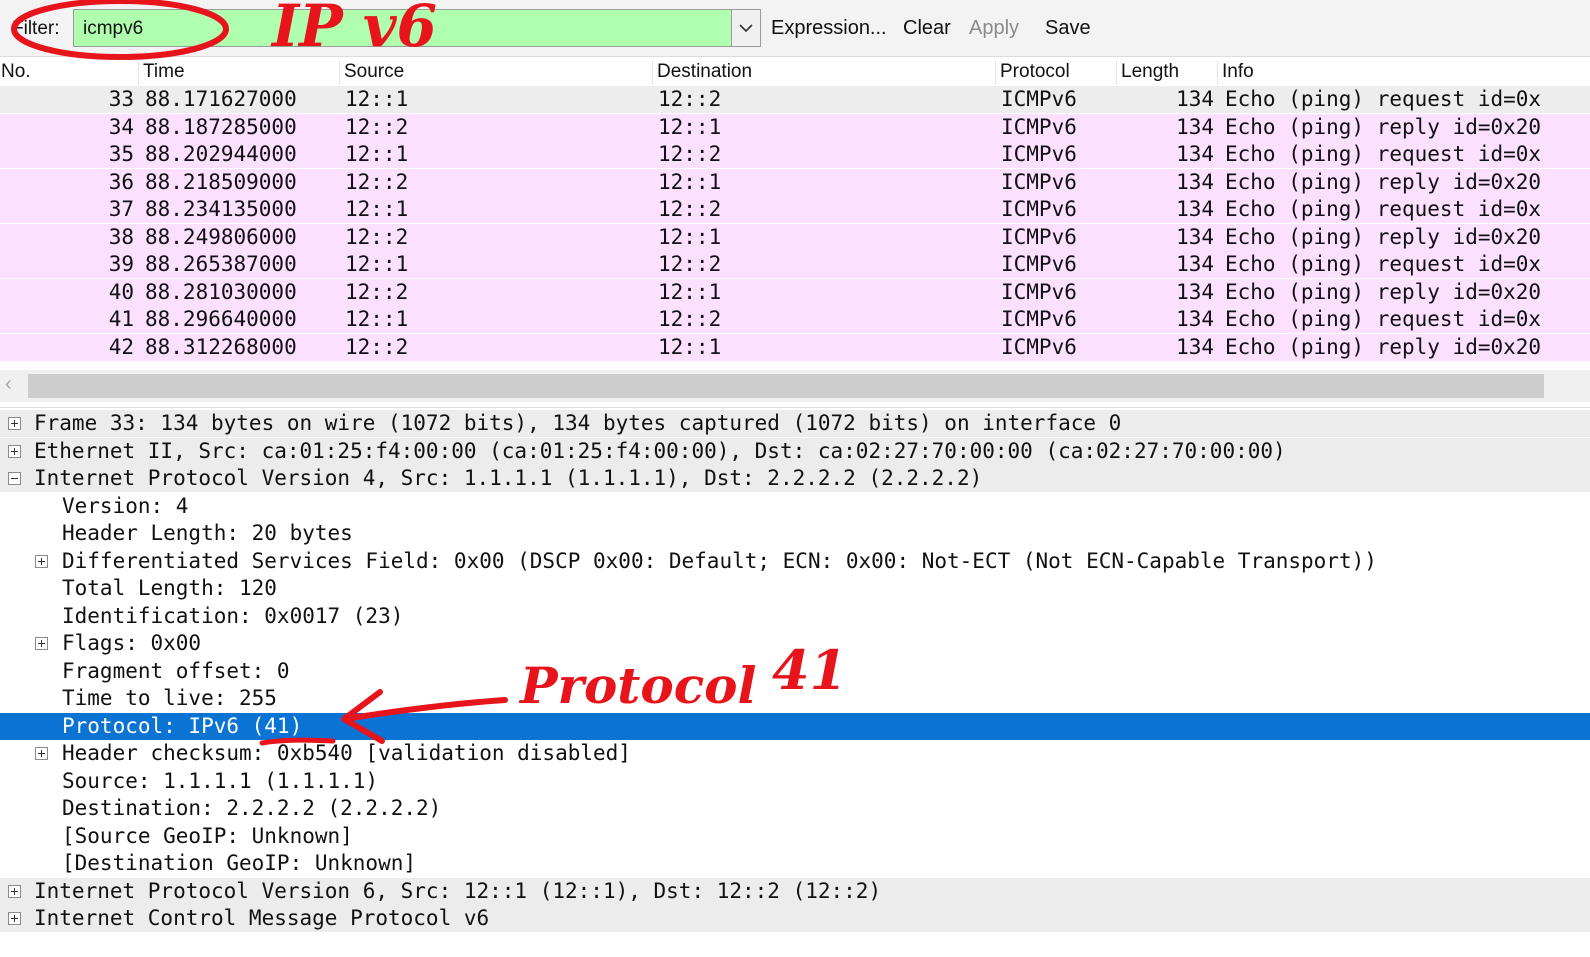 Image resolution: width=1590 pixels, height=957 pixels. Describe the element at coordinates (169, 698) in the screenshot. I see `tree-item-label: Time to live: 255` at that location.